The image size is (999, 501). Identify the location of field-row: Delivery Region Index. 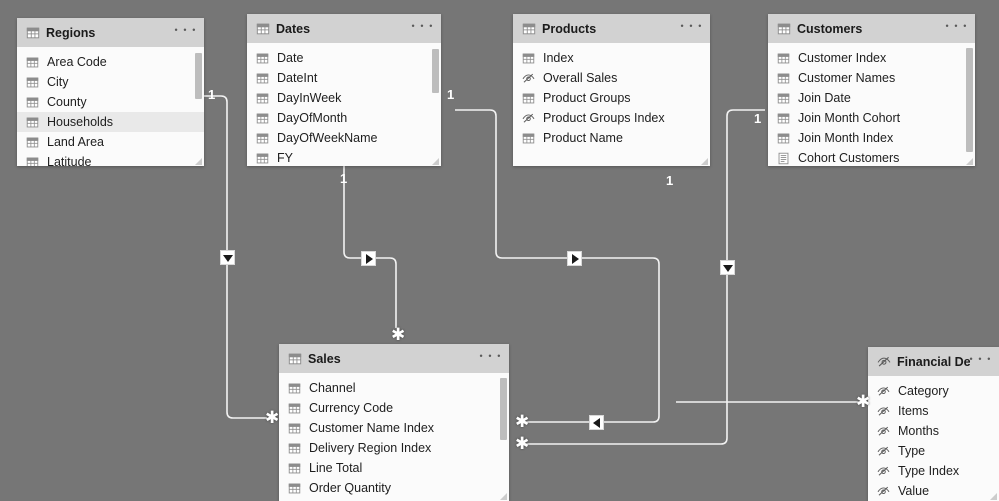
(394, 448).